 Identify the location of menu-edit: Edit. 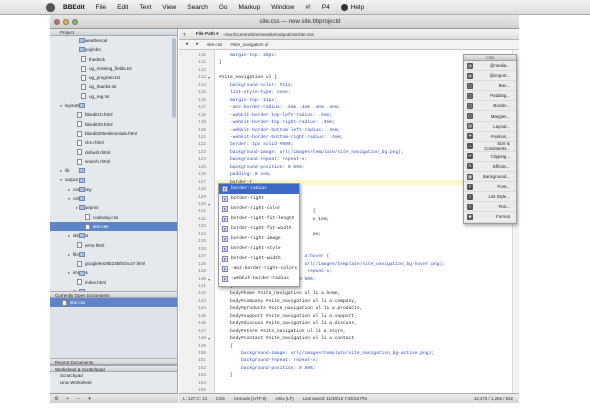
(122, 7).